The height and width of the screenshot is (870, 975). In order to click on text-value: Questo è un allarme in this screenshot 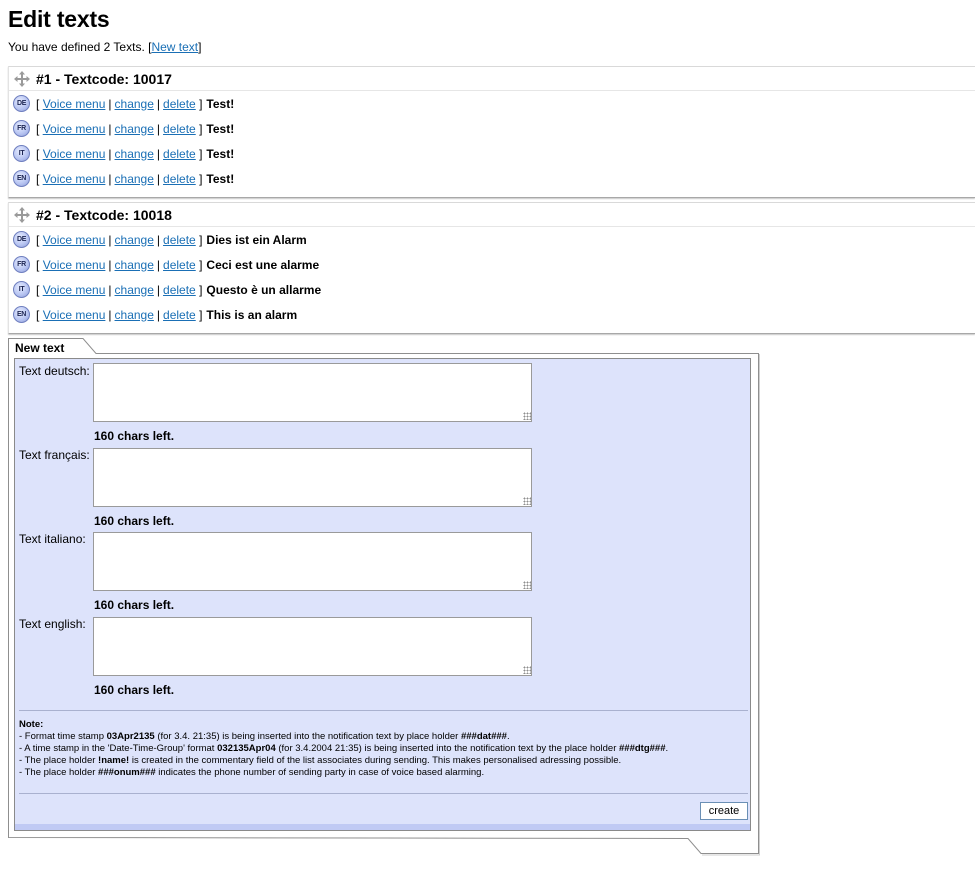, I will do `click(264, 289)`.